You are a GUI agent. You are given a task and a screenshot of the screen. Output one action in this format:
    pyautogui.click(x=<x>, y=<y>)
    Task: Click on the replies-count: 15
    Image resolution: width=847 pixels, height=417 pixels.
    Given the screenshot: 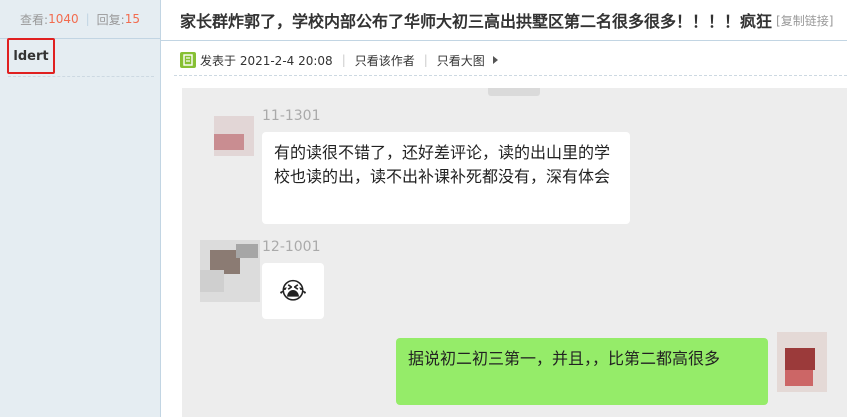 What is the action you would take?
    pyautogui.click(x=132, y=19)
    